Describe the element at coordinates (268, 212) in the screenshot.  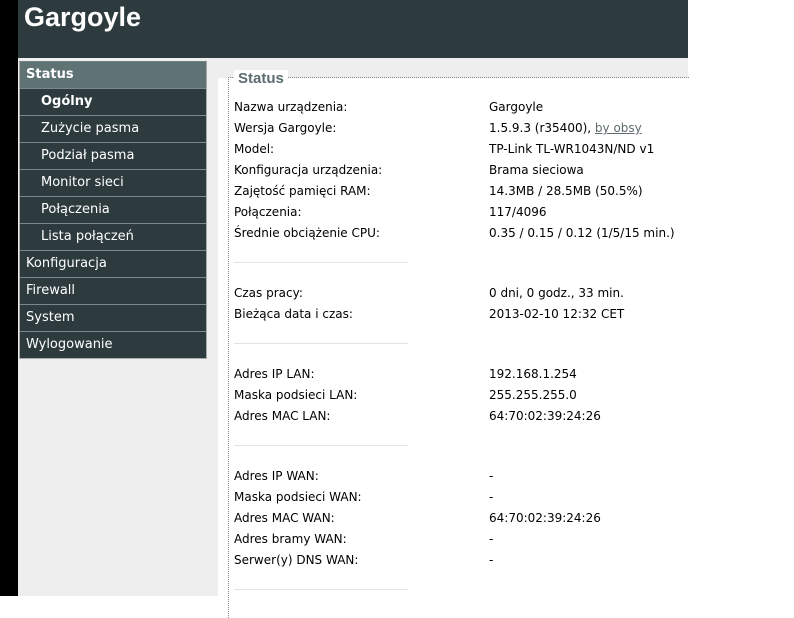
I see `connections-label: Połączenia:` at that location.